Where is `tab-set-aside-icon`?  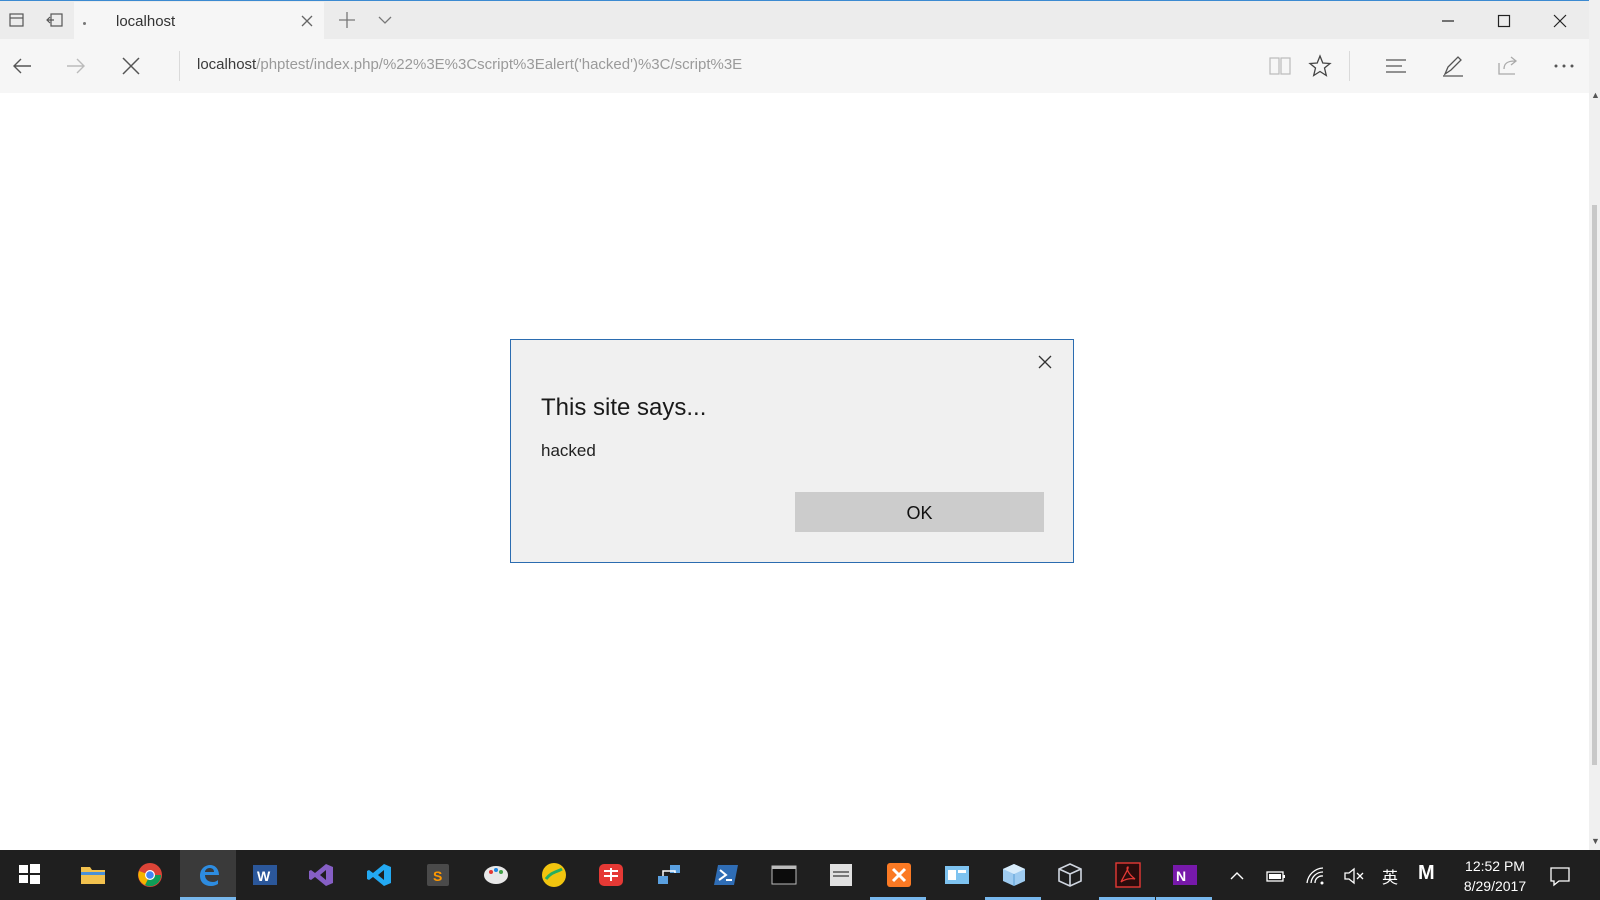
tab-set-aside-icon is located at coordinates (17, 20).